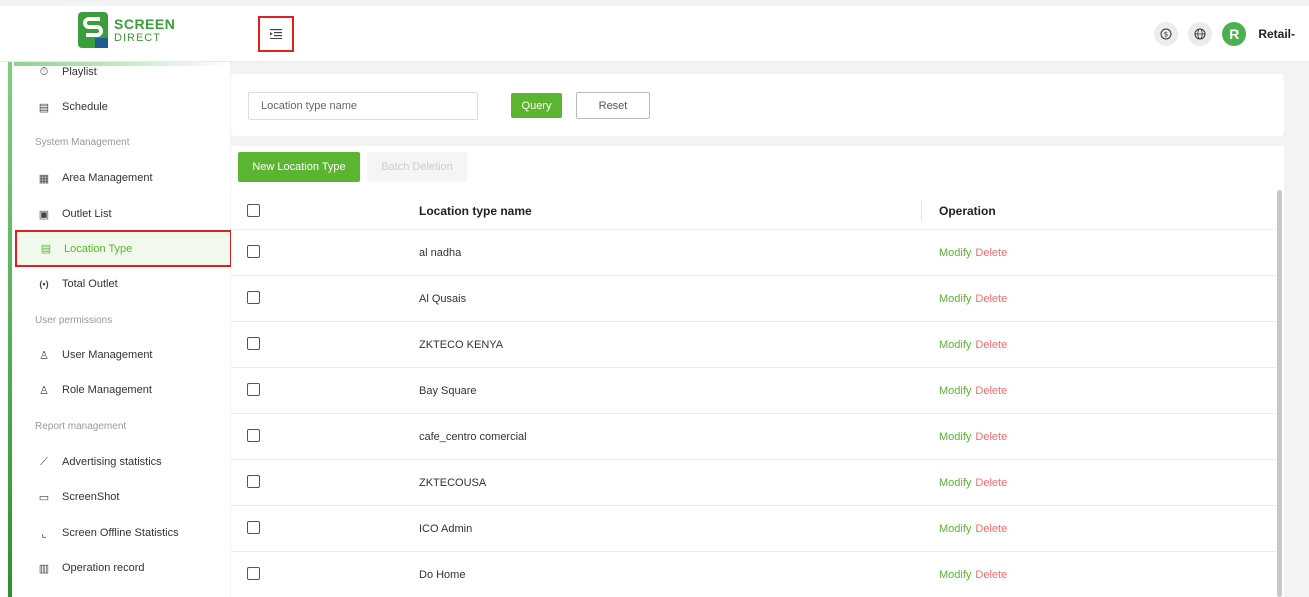 The image size is (1309, 597). What do you see at coordinates (91, 497) in the screenshot?
I see `sidebar-item-label: ScreenShot` at bounding box center [91, 497].